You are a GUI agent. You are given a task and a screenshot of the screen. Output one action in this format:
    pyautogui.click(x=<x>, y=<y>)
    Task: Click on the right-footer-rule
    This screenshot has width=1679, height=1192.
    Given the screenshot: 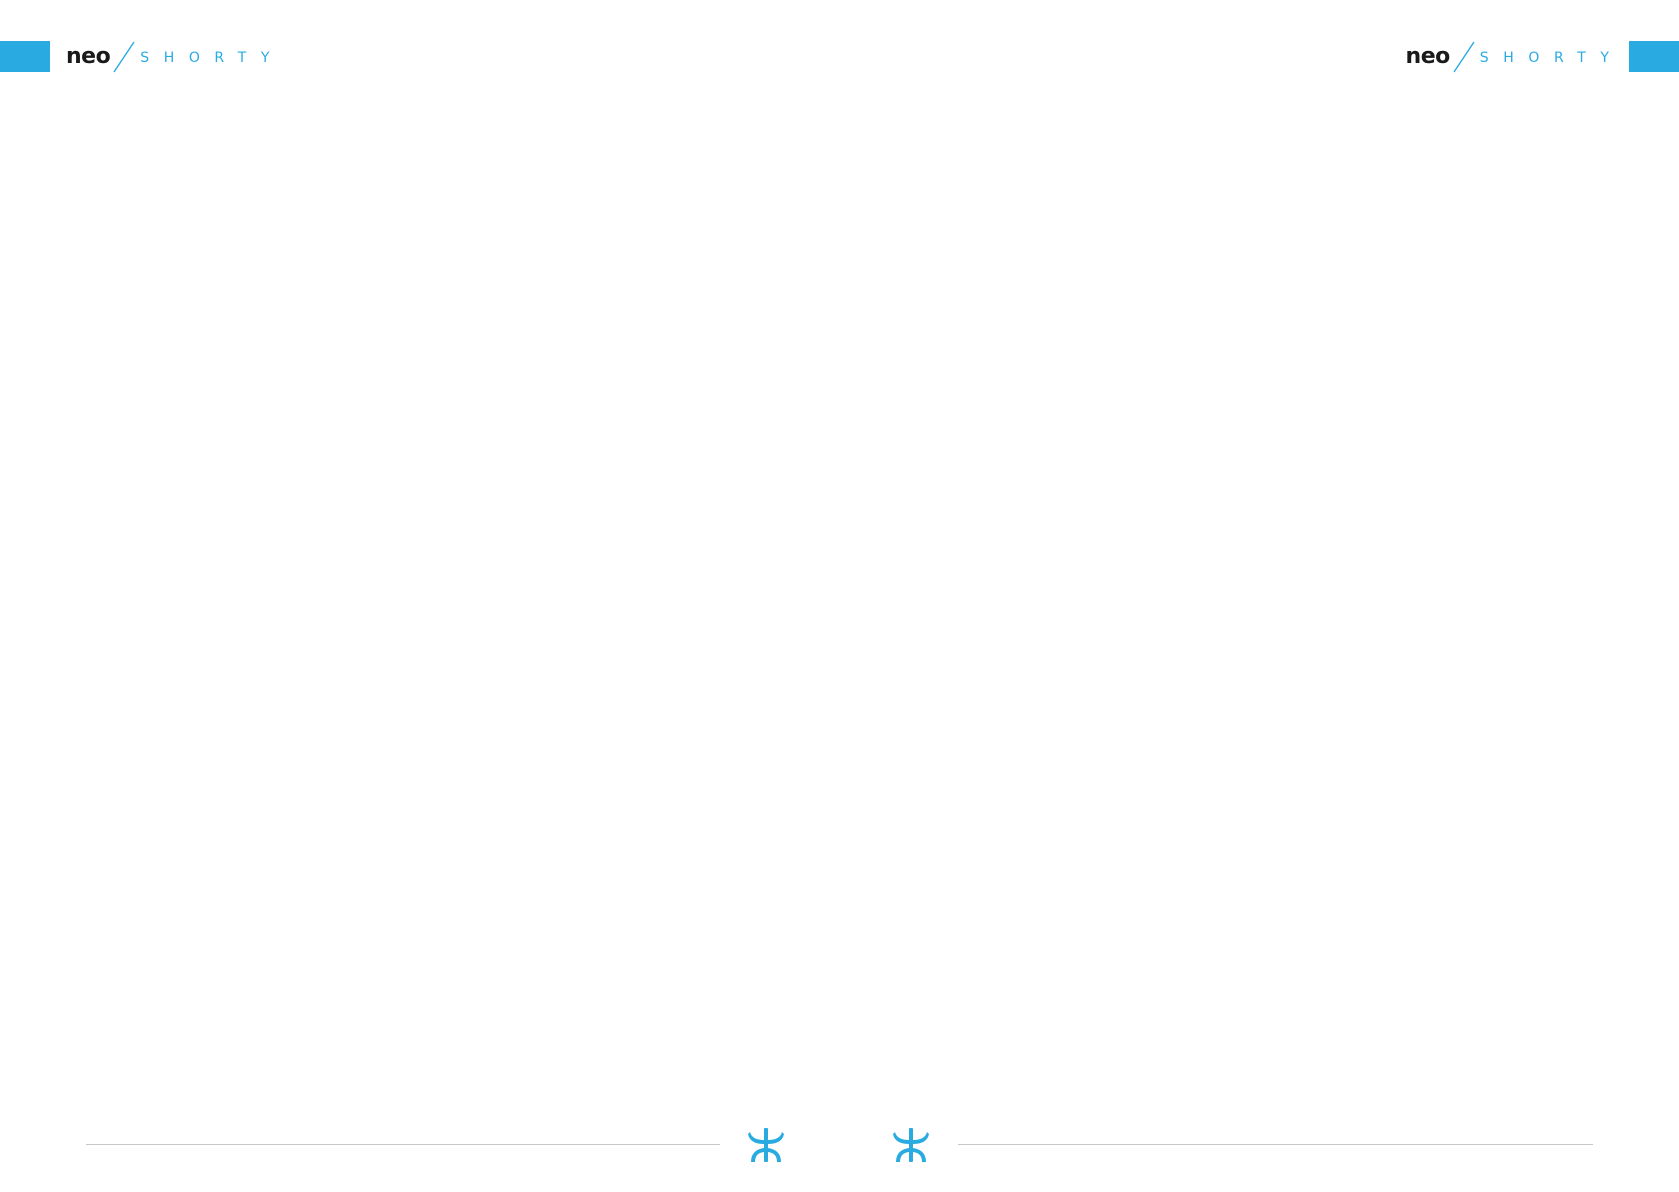 What is the action you would take?
    pyautogui.click(x=1275, y=1144)
    